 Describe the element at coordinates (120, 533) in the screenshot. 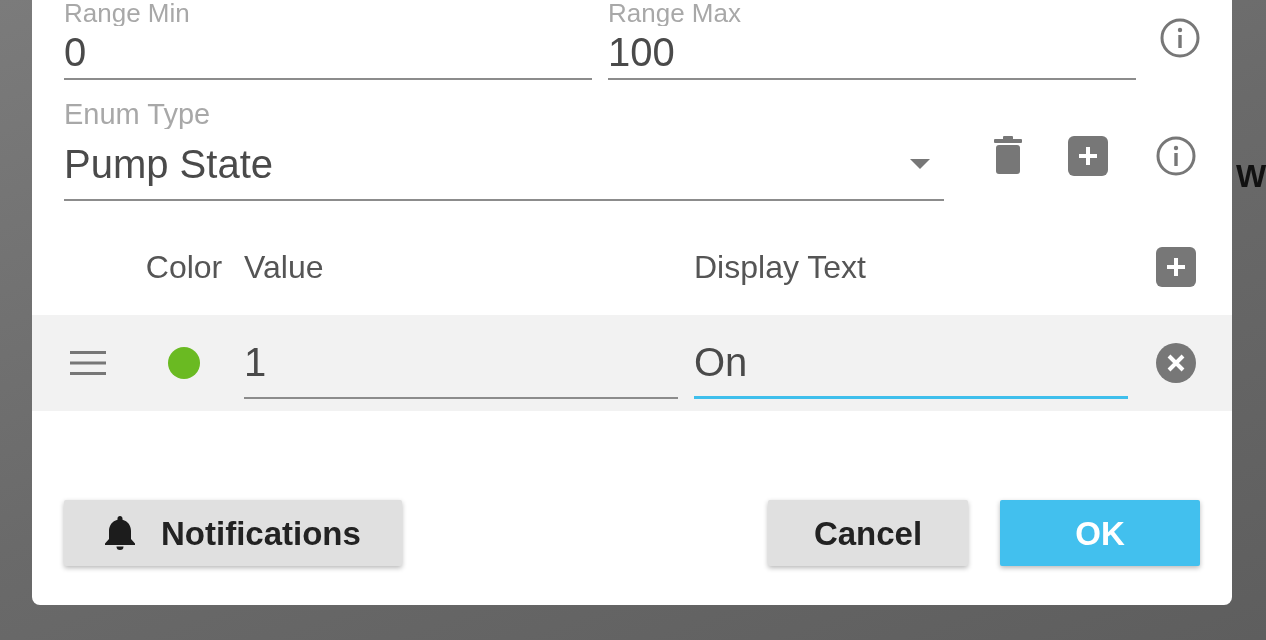

I see `bell-icon` at that location.